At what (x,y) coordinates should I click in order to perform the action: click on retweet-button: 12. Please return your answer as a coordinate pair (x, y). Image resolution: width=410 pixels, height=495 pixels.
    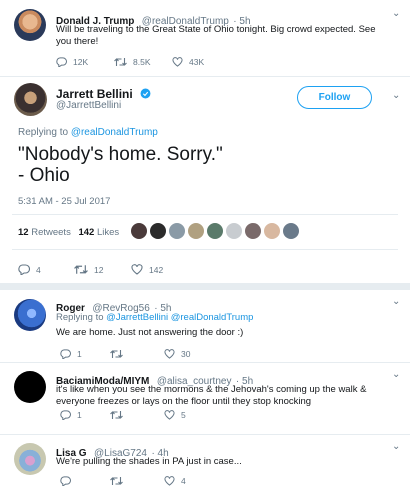
    Looking at the image, I should click on (102, 269).